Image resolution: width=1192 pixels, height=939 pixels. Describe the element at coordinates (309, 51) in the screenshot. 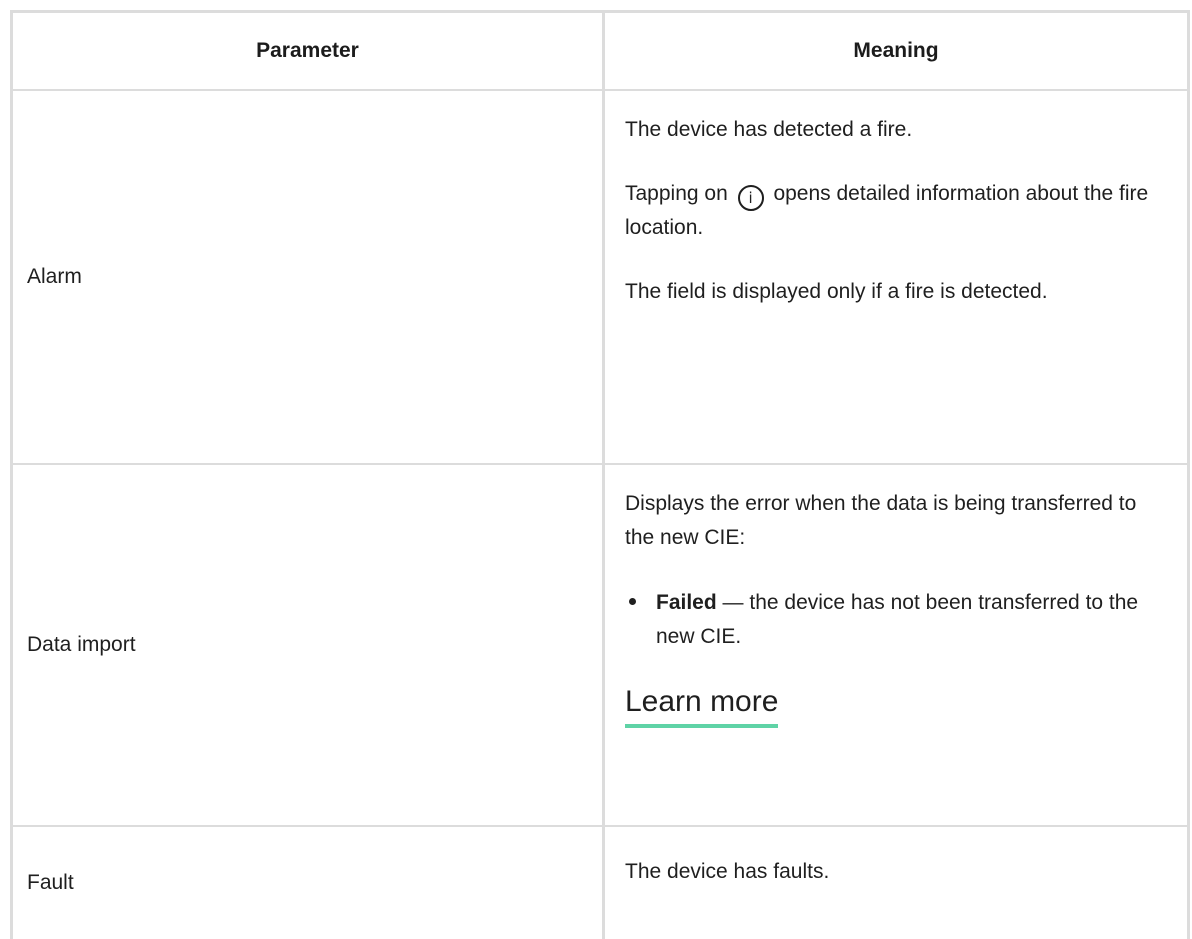

I see `header-parameter: Parameter` at that location.